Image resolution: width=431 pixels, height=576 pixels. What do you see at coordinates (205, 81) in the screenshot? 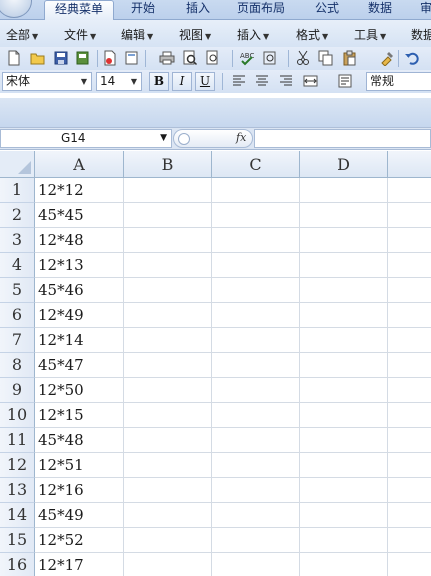
I see `underline-button: U` at bounding box center [205, 81].